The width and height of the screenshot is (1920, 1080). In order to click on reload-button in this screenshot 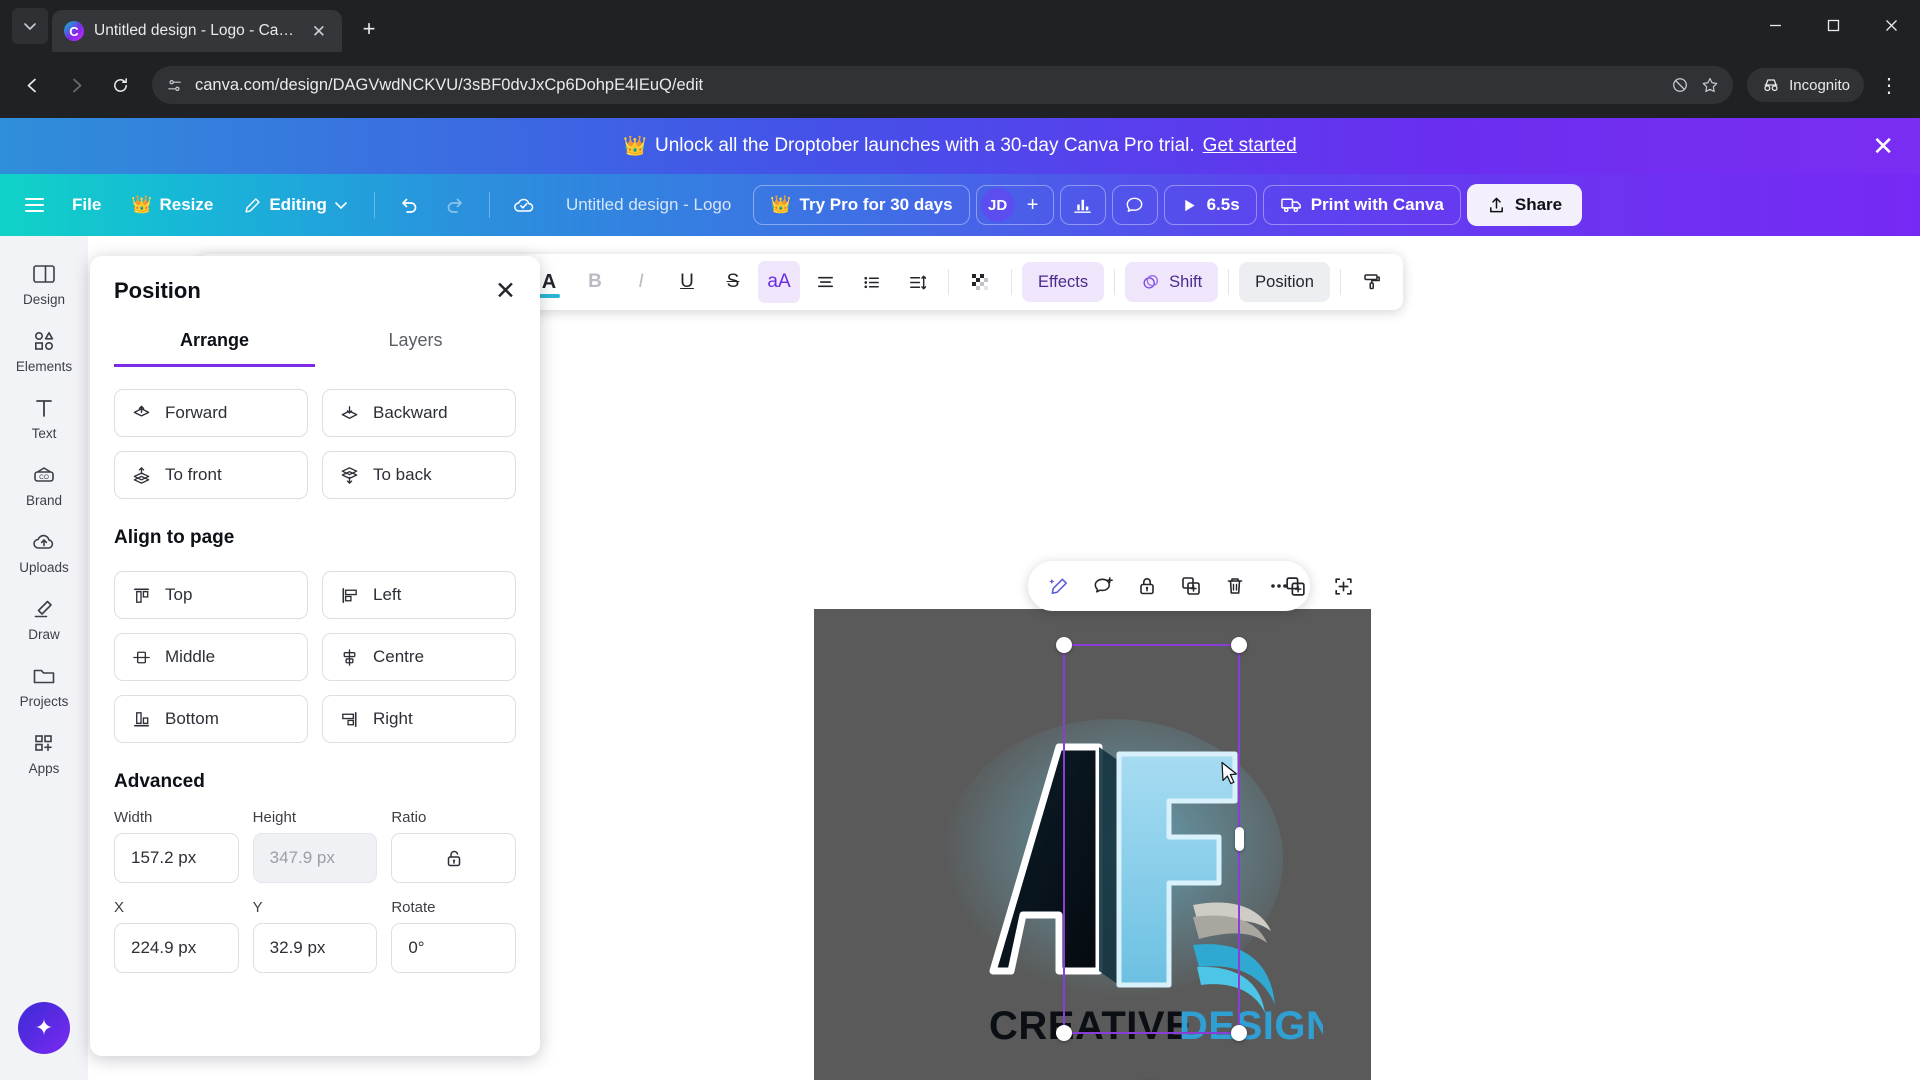, I will do `click(120, 85)`.